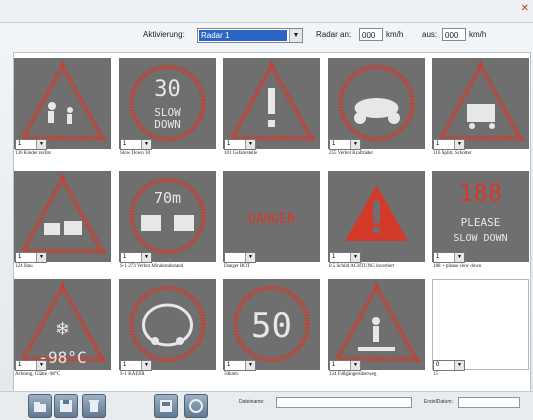 The image size is (533, 420). I want to click on sign-tile: 1 ▼ 124 Stau, so click(62, 221).